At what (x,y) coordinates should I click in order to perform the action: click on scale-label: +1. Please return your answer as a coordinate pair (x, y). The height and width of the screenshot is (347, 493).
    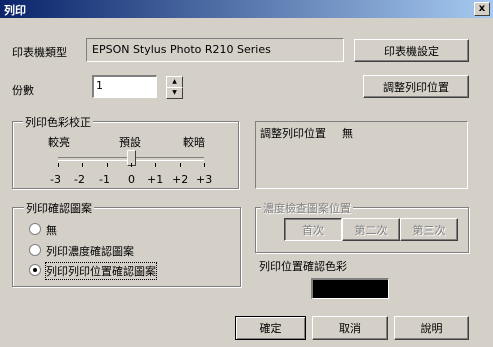
    Looking at the image, I should click on (155, 179).